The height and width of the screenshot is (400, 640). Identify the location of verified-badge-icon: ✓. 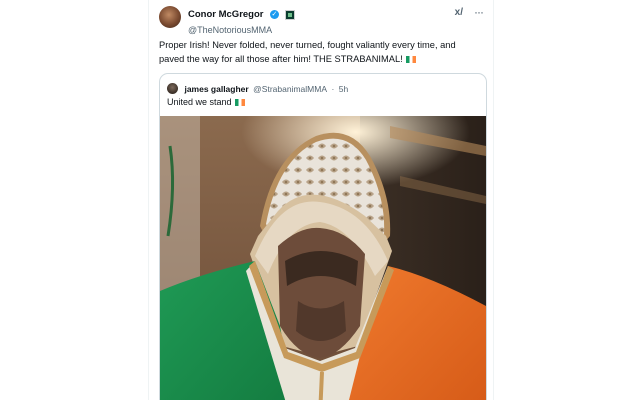
(274, 15).